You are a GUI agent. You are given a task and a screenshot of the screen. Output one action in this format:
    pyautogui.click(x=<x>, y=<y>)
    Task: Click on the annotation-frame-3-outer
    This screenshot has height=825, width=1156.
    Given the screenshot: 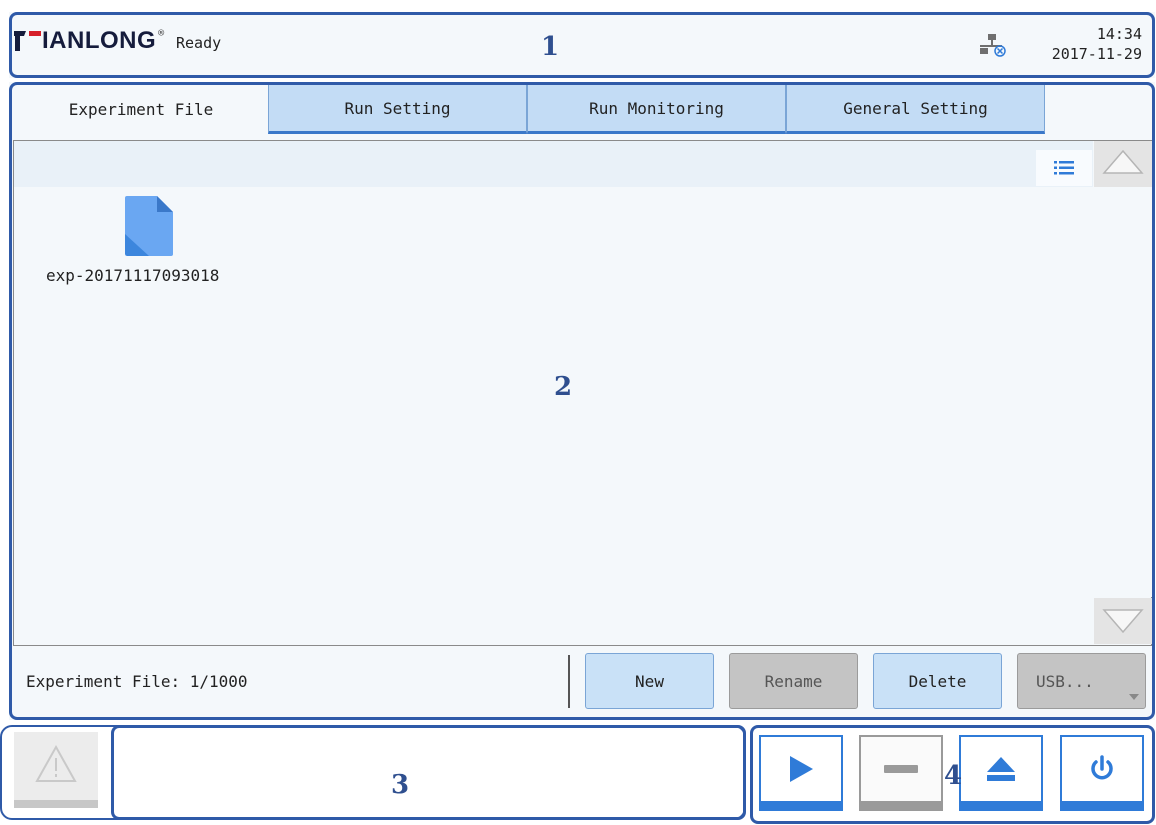 What is the action you would take?
    pyautogui.click(x=373, y=772)
    